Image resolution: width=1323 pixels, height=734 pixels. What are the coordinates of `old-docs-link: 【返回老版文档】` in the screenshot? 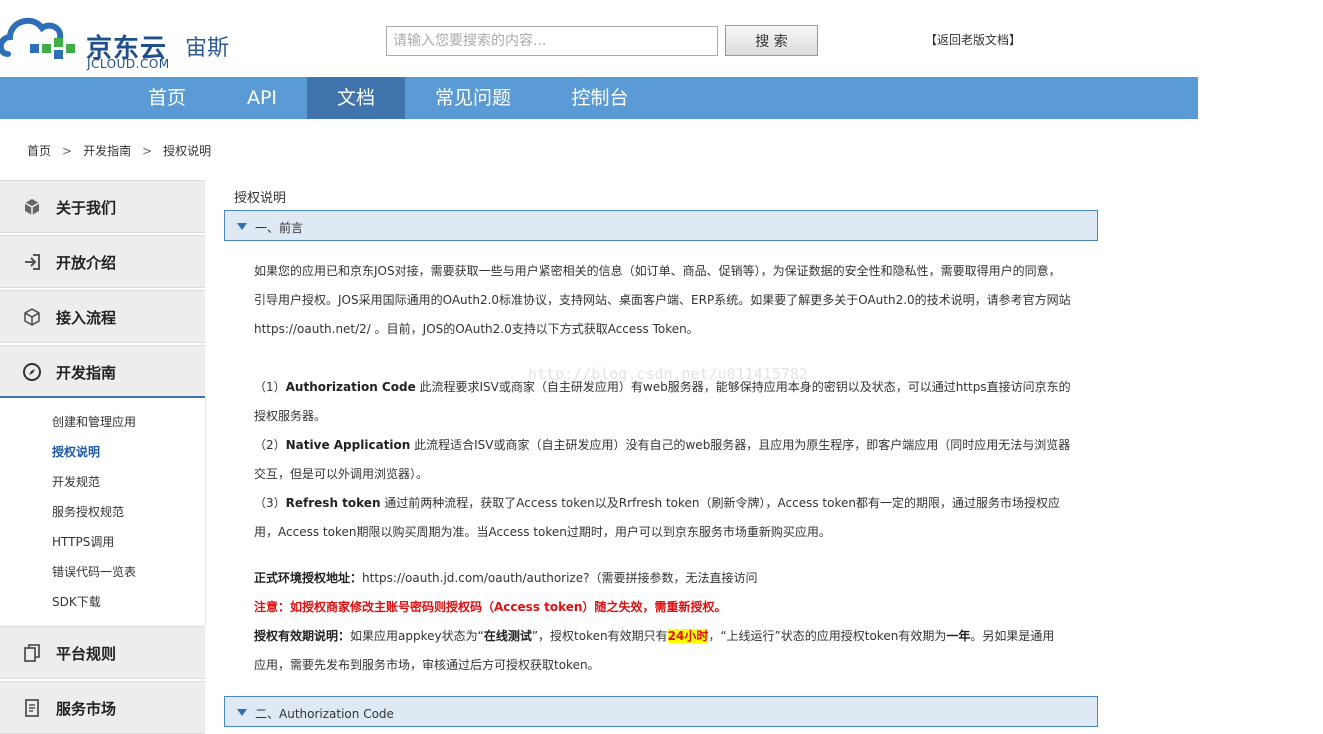 It's located at (973, 39).